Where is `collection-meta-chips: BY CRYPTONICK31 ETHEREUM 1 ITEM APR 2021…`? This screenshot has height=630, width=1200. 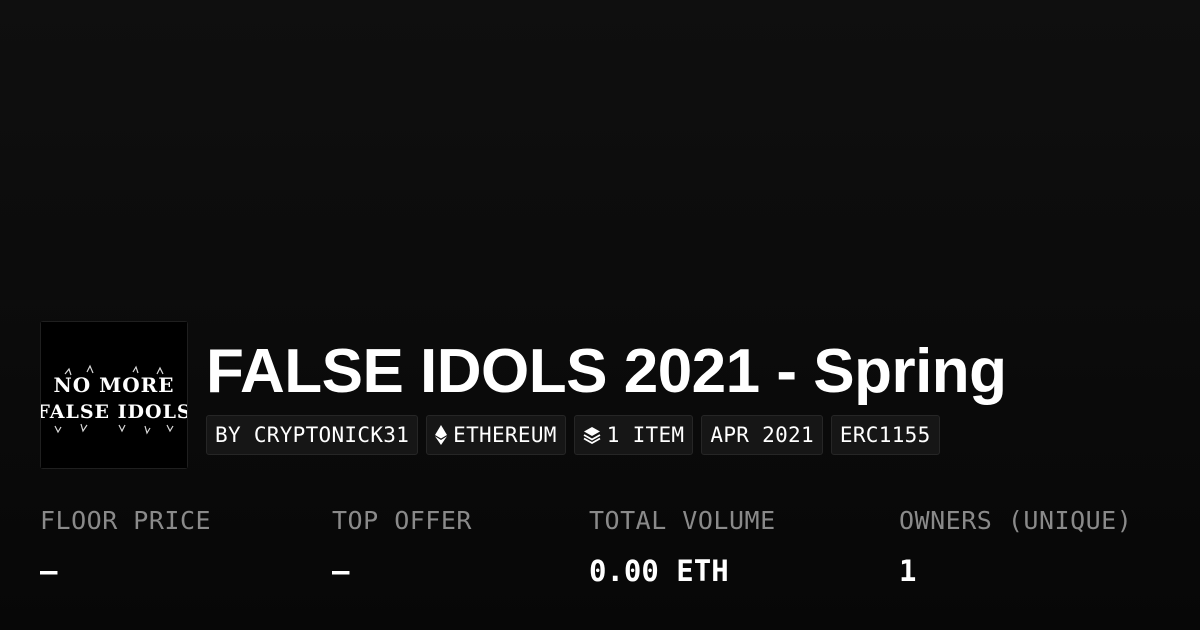 collection-meta-chips: BY CRYPTONICK31 ETHEREUM 1 ITEM APR 2021… is located at coordinates (573, 435).